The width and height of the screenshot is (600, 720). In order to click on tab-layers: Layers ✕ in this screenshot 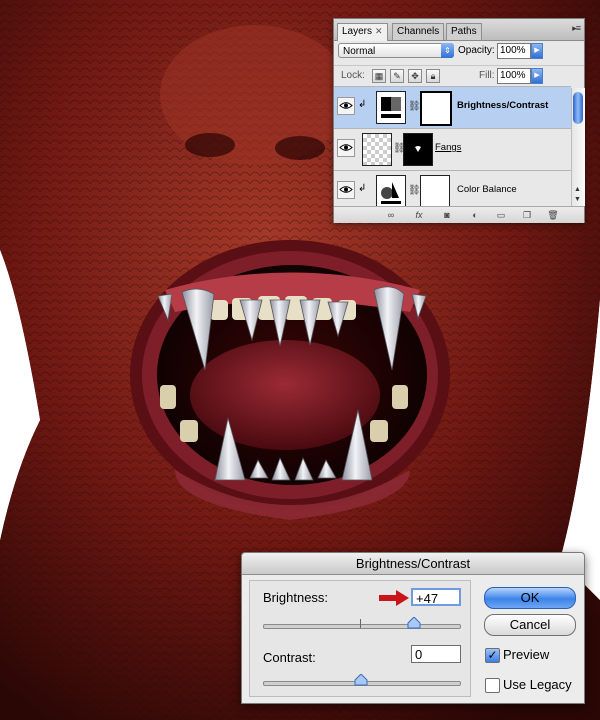, I will do `click(362, 32)`.